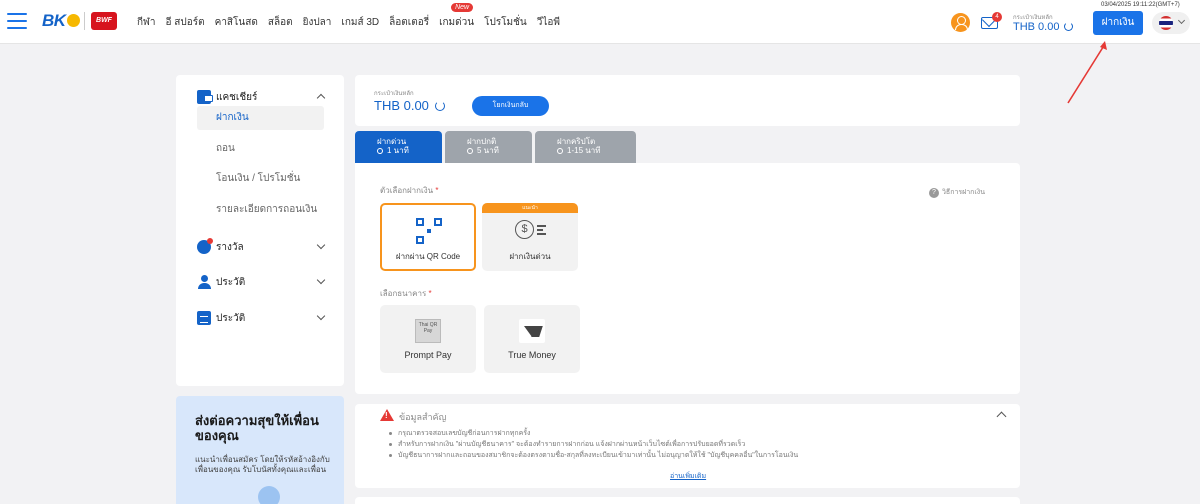  Describe the element at coordinates (392, 141) in the screenshot. I see `tab-title: ฝากด่วน` at that location.